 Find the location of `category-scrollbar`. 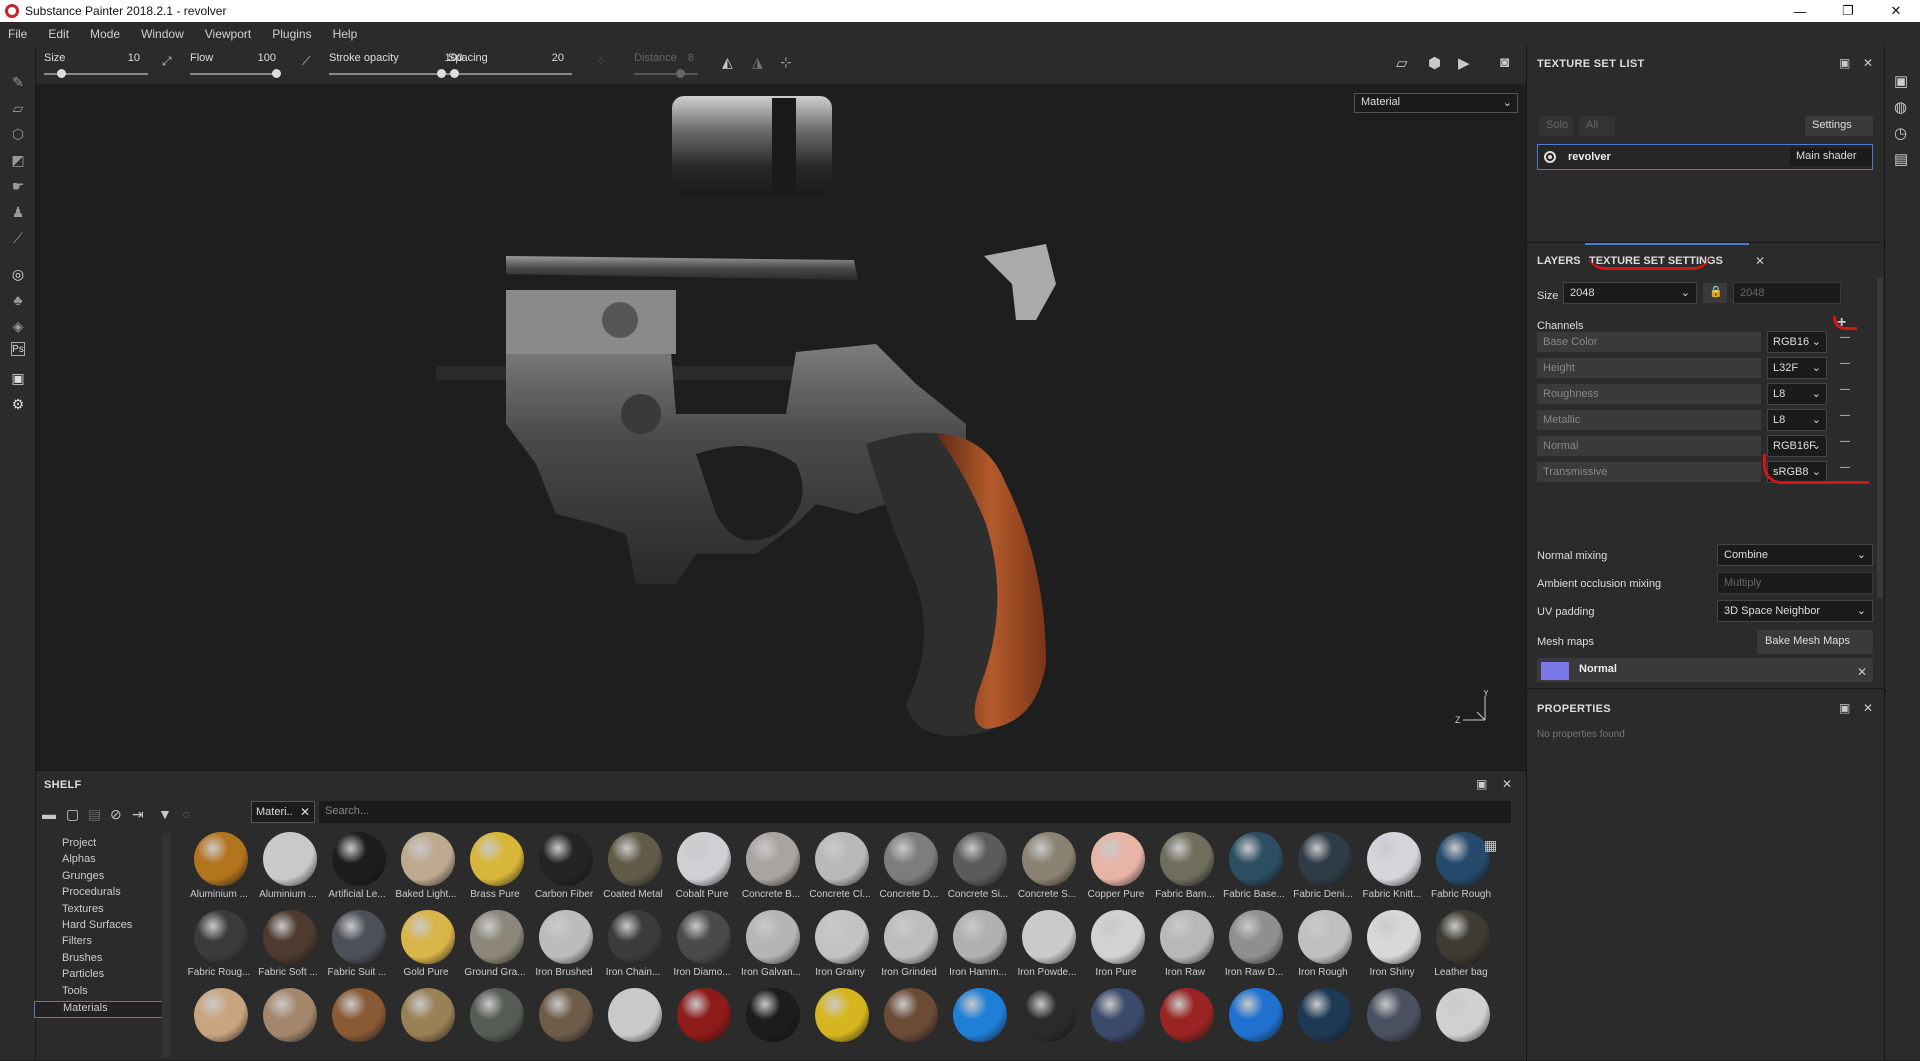

category-scrollbar is located at coordinates (166, 945).